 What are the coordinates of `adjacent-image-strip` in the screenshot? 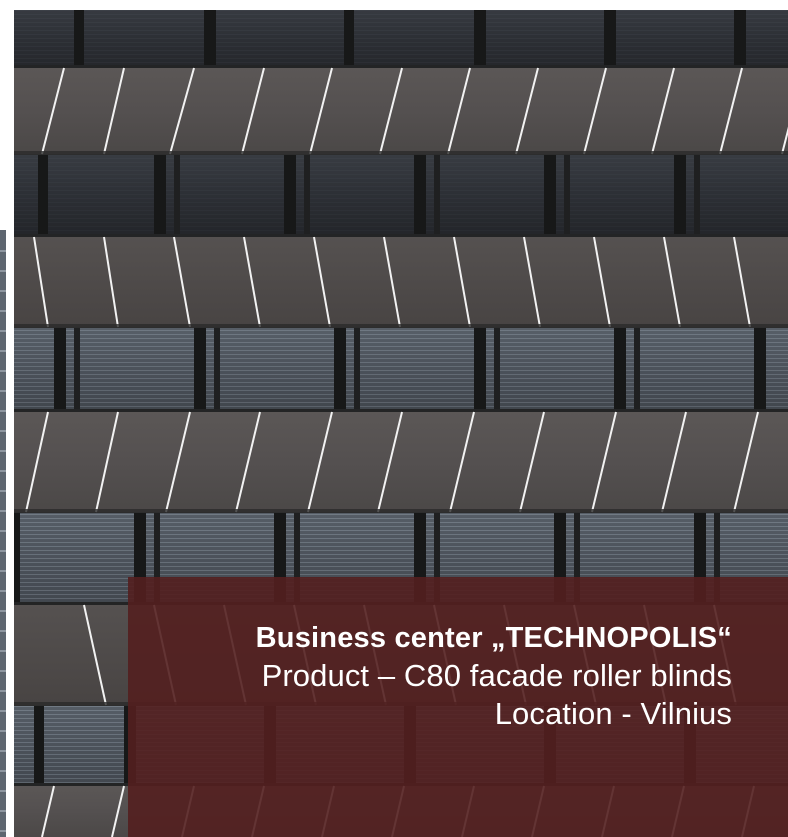 It's located at (5, 418).